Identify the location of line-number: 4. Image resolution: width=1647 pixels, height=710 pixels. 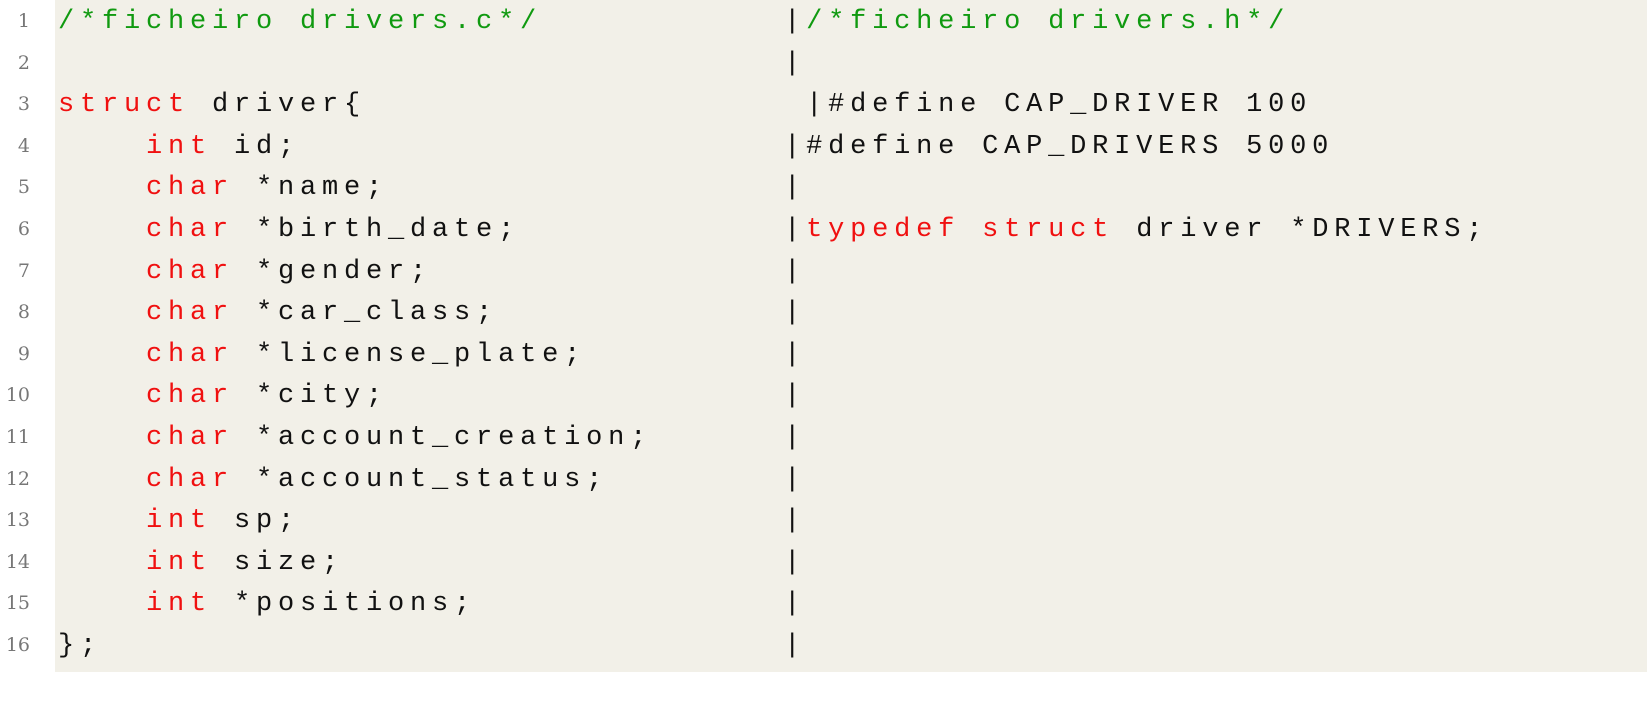
(23, 145).